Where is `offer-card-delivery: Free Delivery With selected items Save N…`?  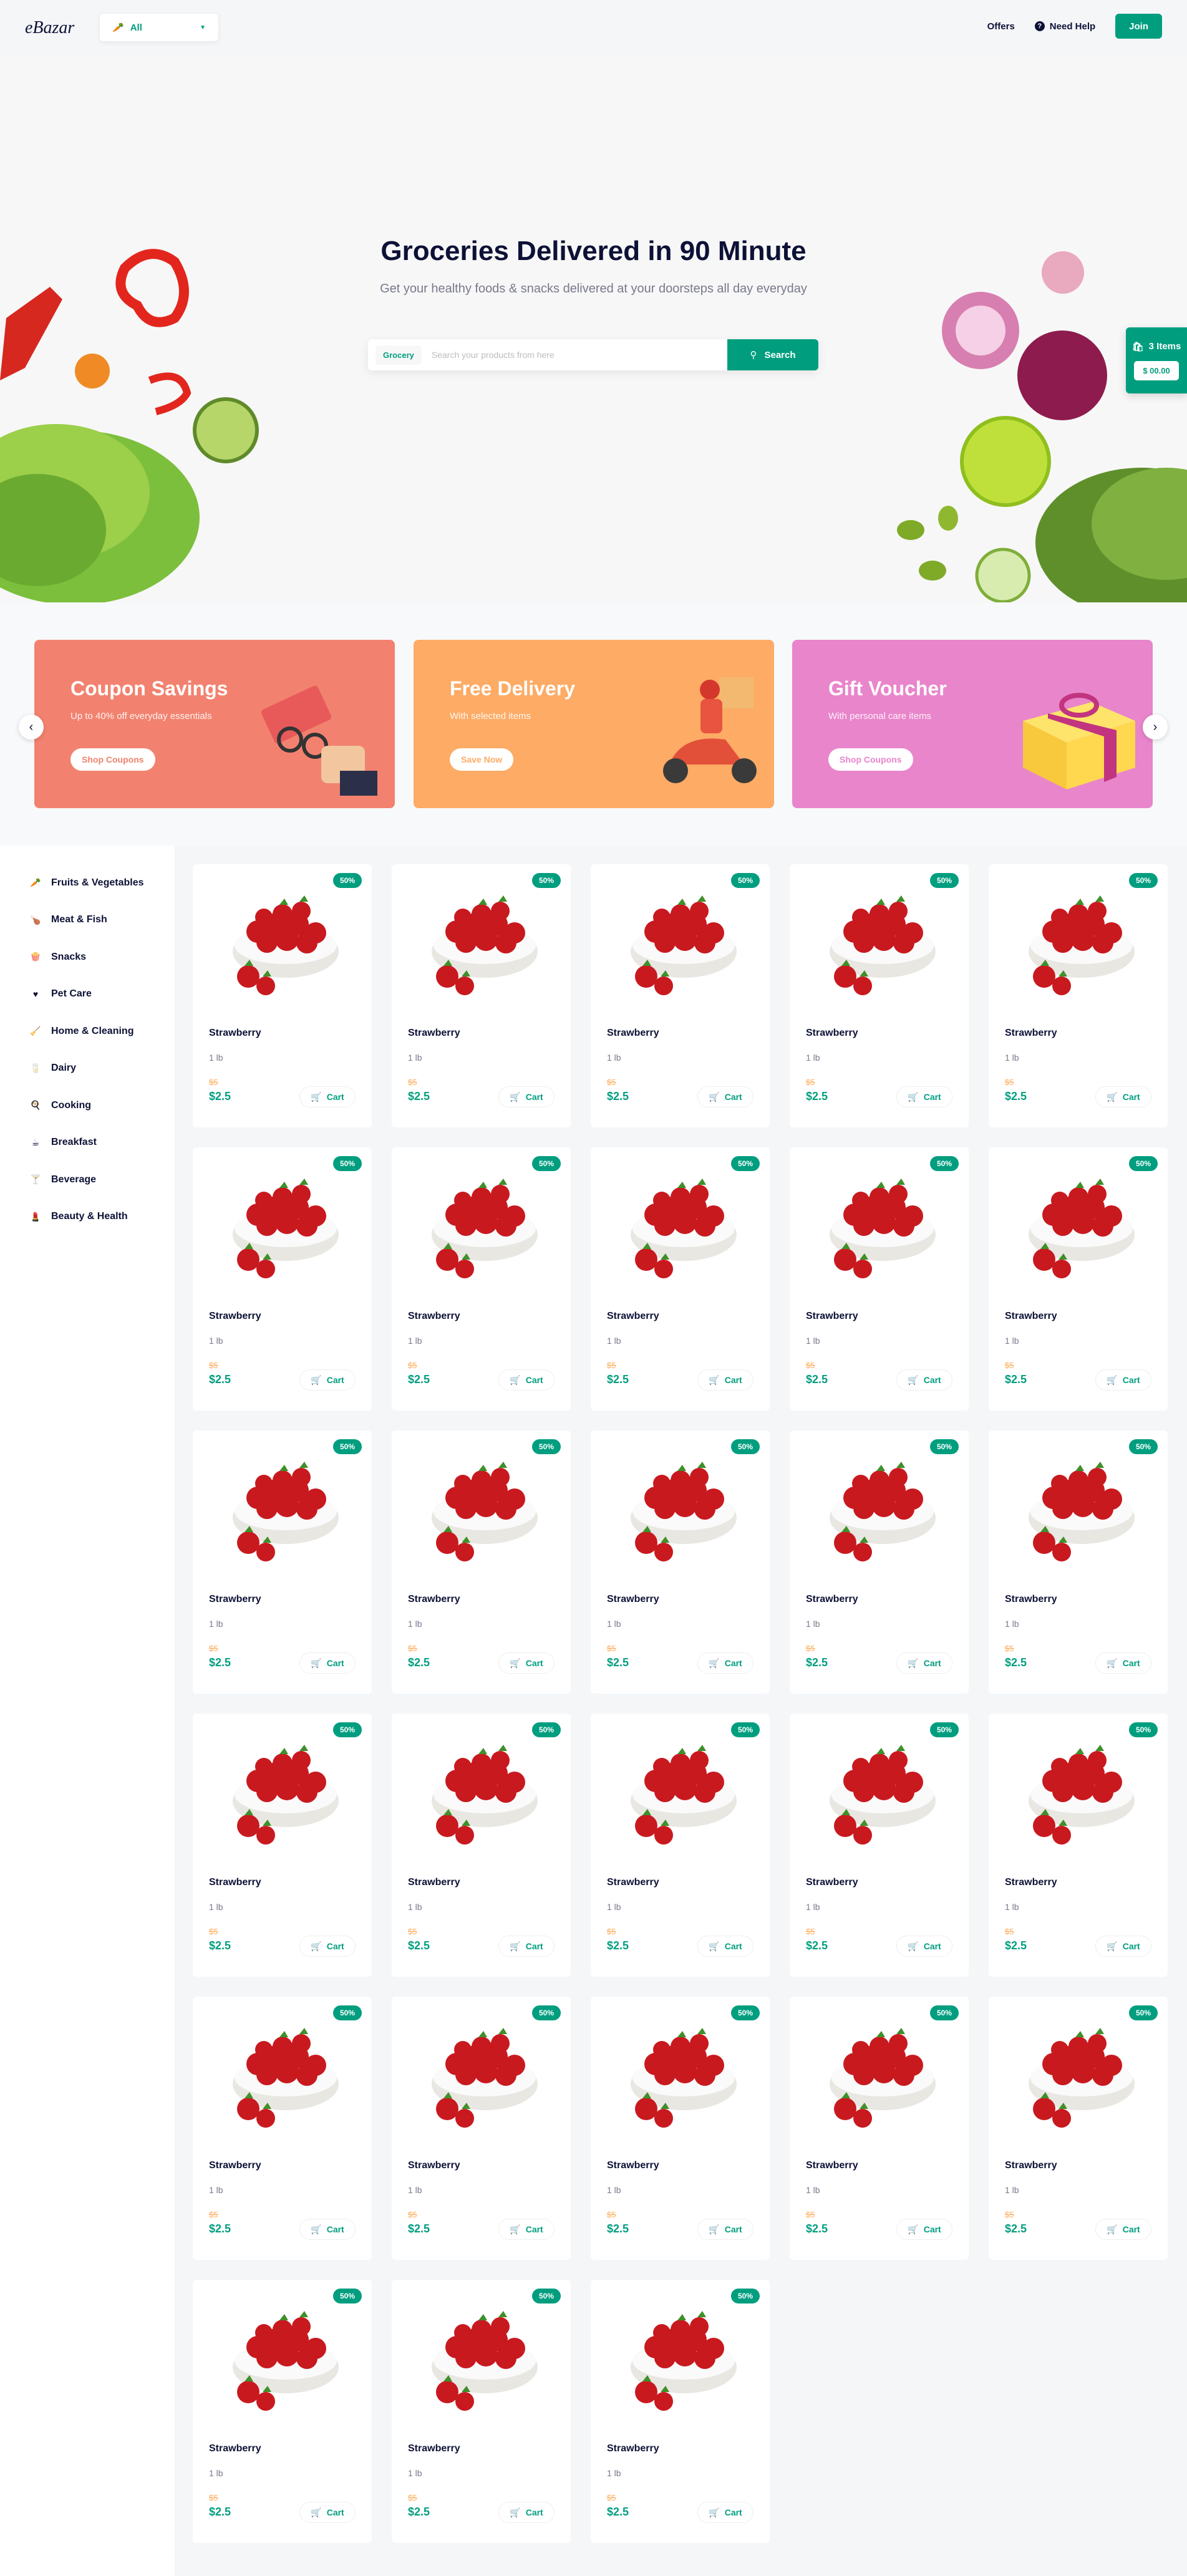
offer-card-delivery: Free Delivery With selected items Save N… is located at coordinates (594, 724).